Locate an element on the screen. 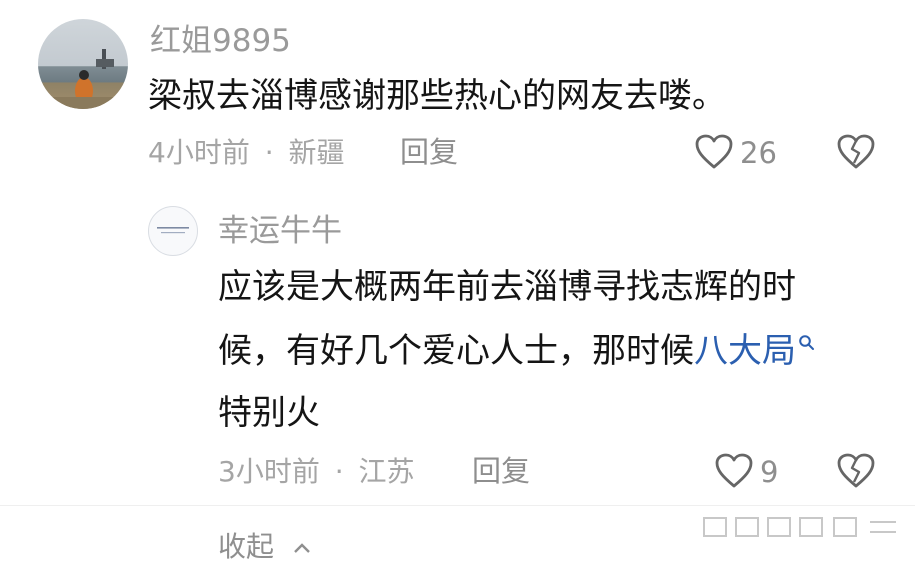  reply-like-count: 9 is located at coordinates (769, 472).